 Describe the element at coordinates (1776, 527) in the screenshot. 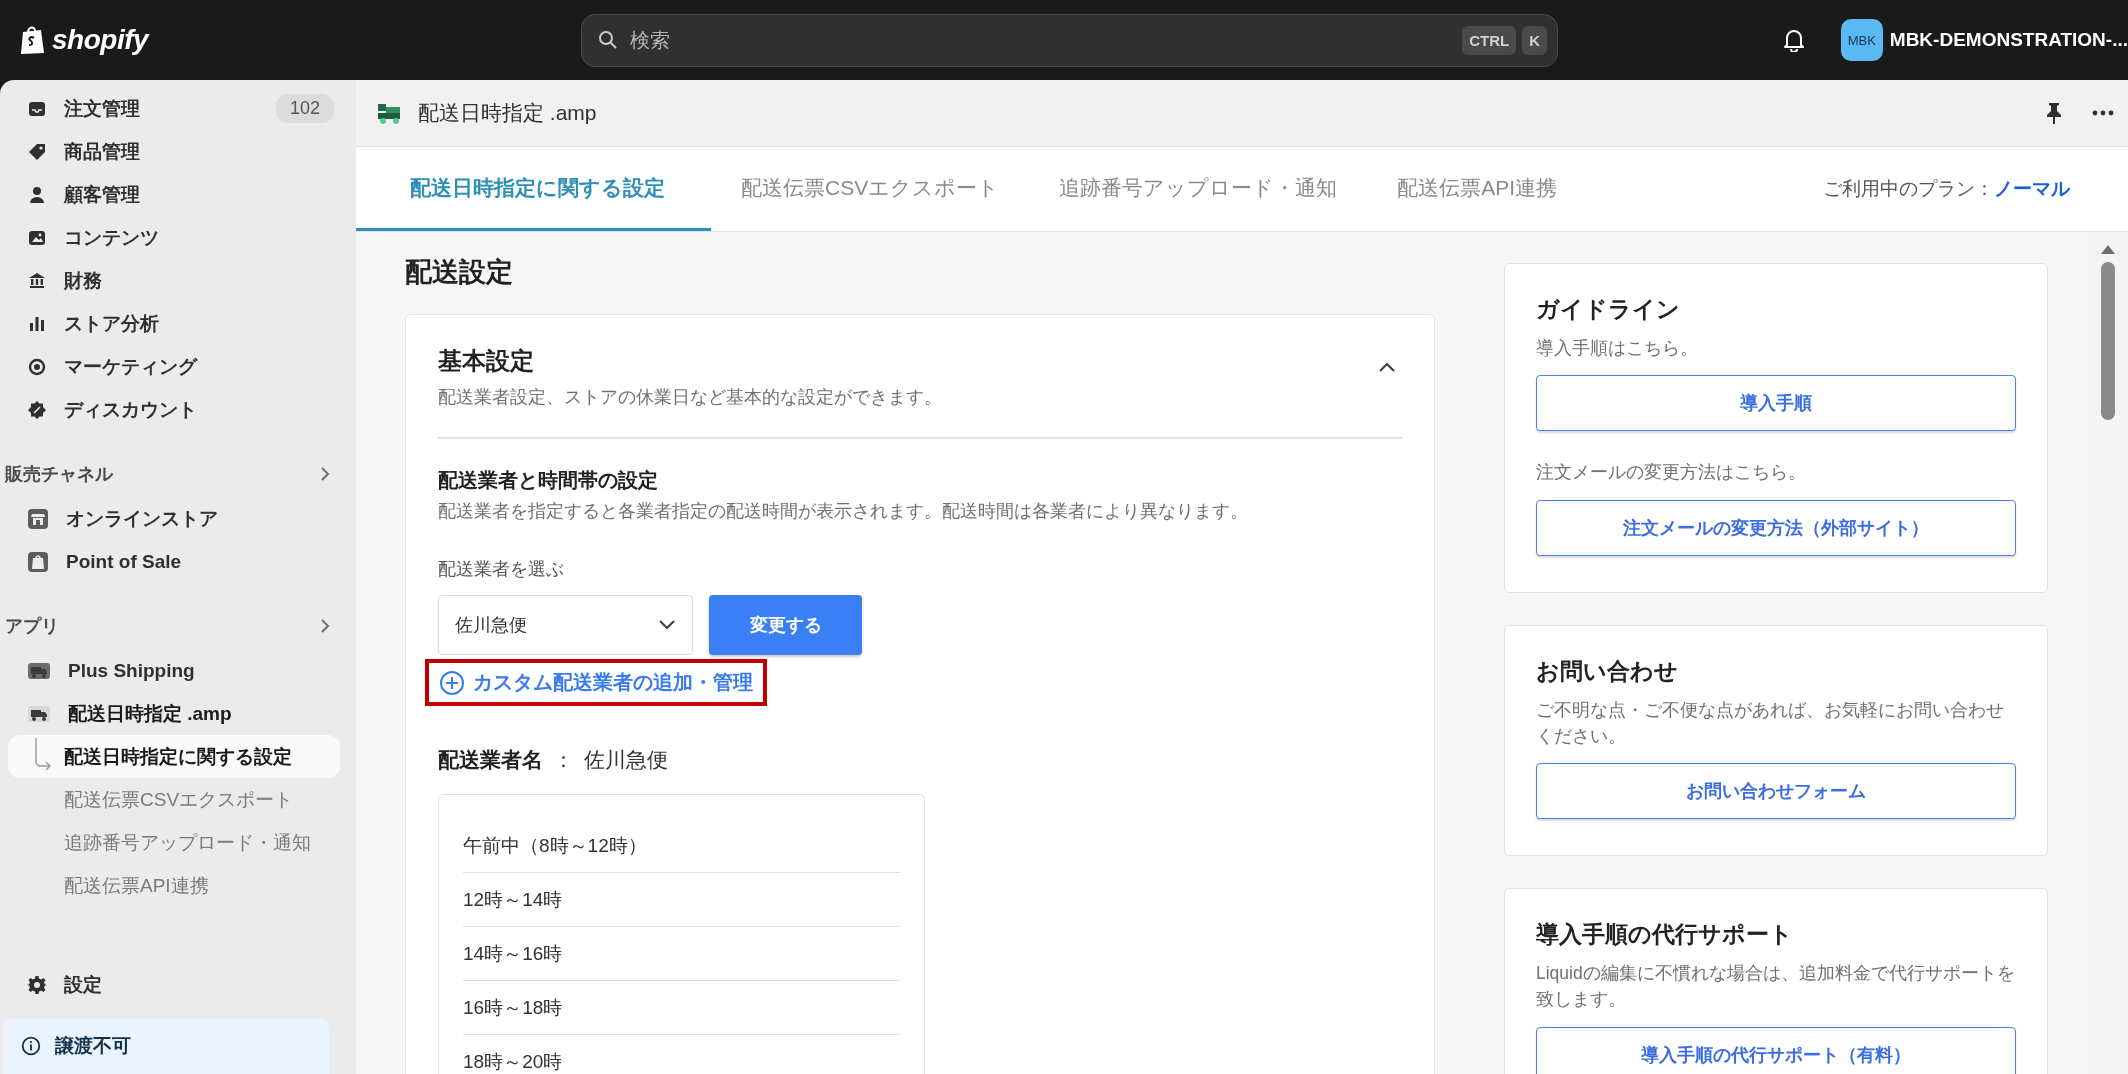

I see `link-button: 注文メールの変更方法（外部サイト）` at that location.